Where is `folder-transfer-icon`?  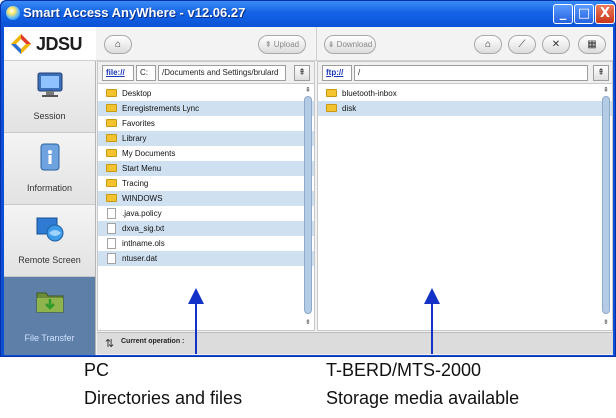 folder-transfer-icon is located at coordinates (50, 302).